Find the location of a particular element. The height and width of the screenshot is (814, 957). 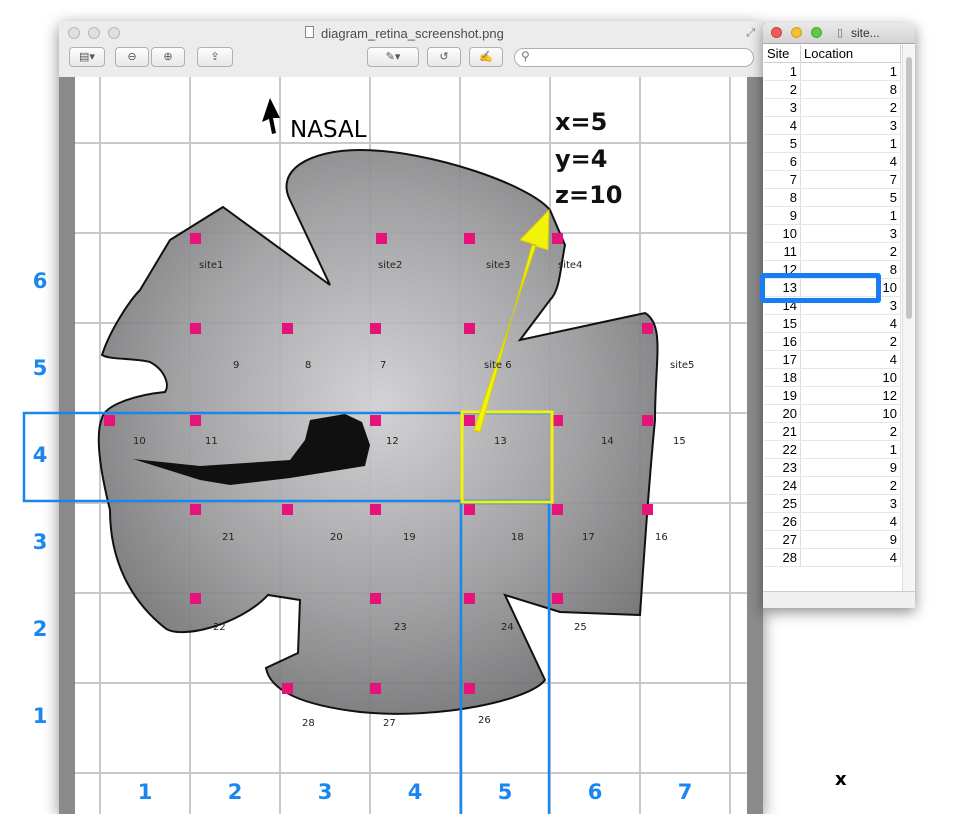

table-row: 15 4 is located at coordinates (832, 323).